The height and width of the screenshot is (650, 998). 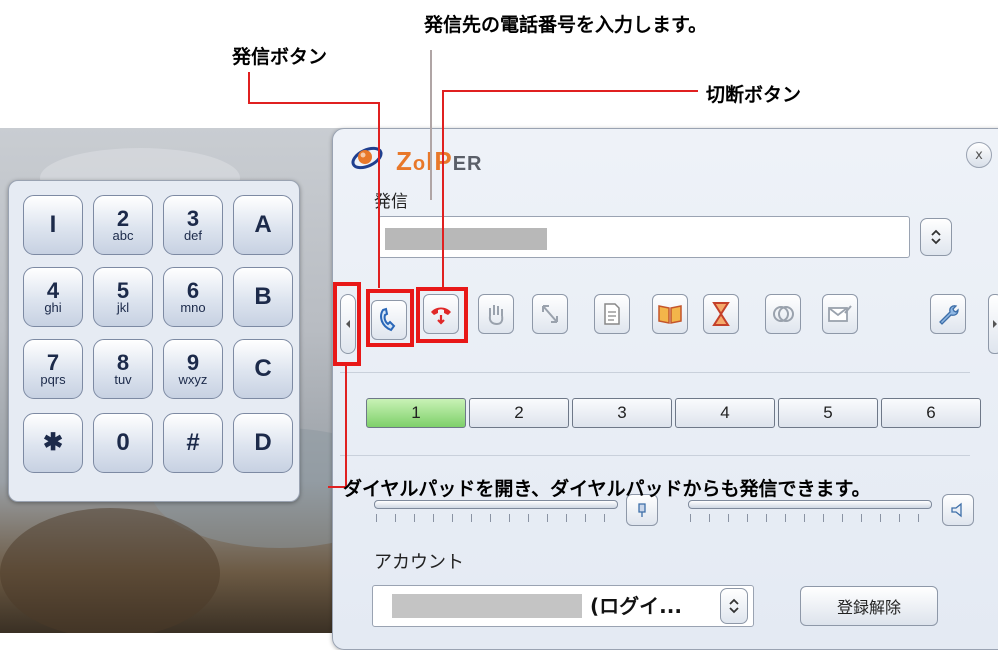 I want to click on history-button, so click(x=721, y=314).